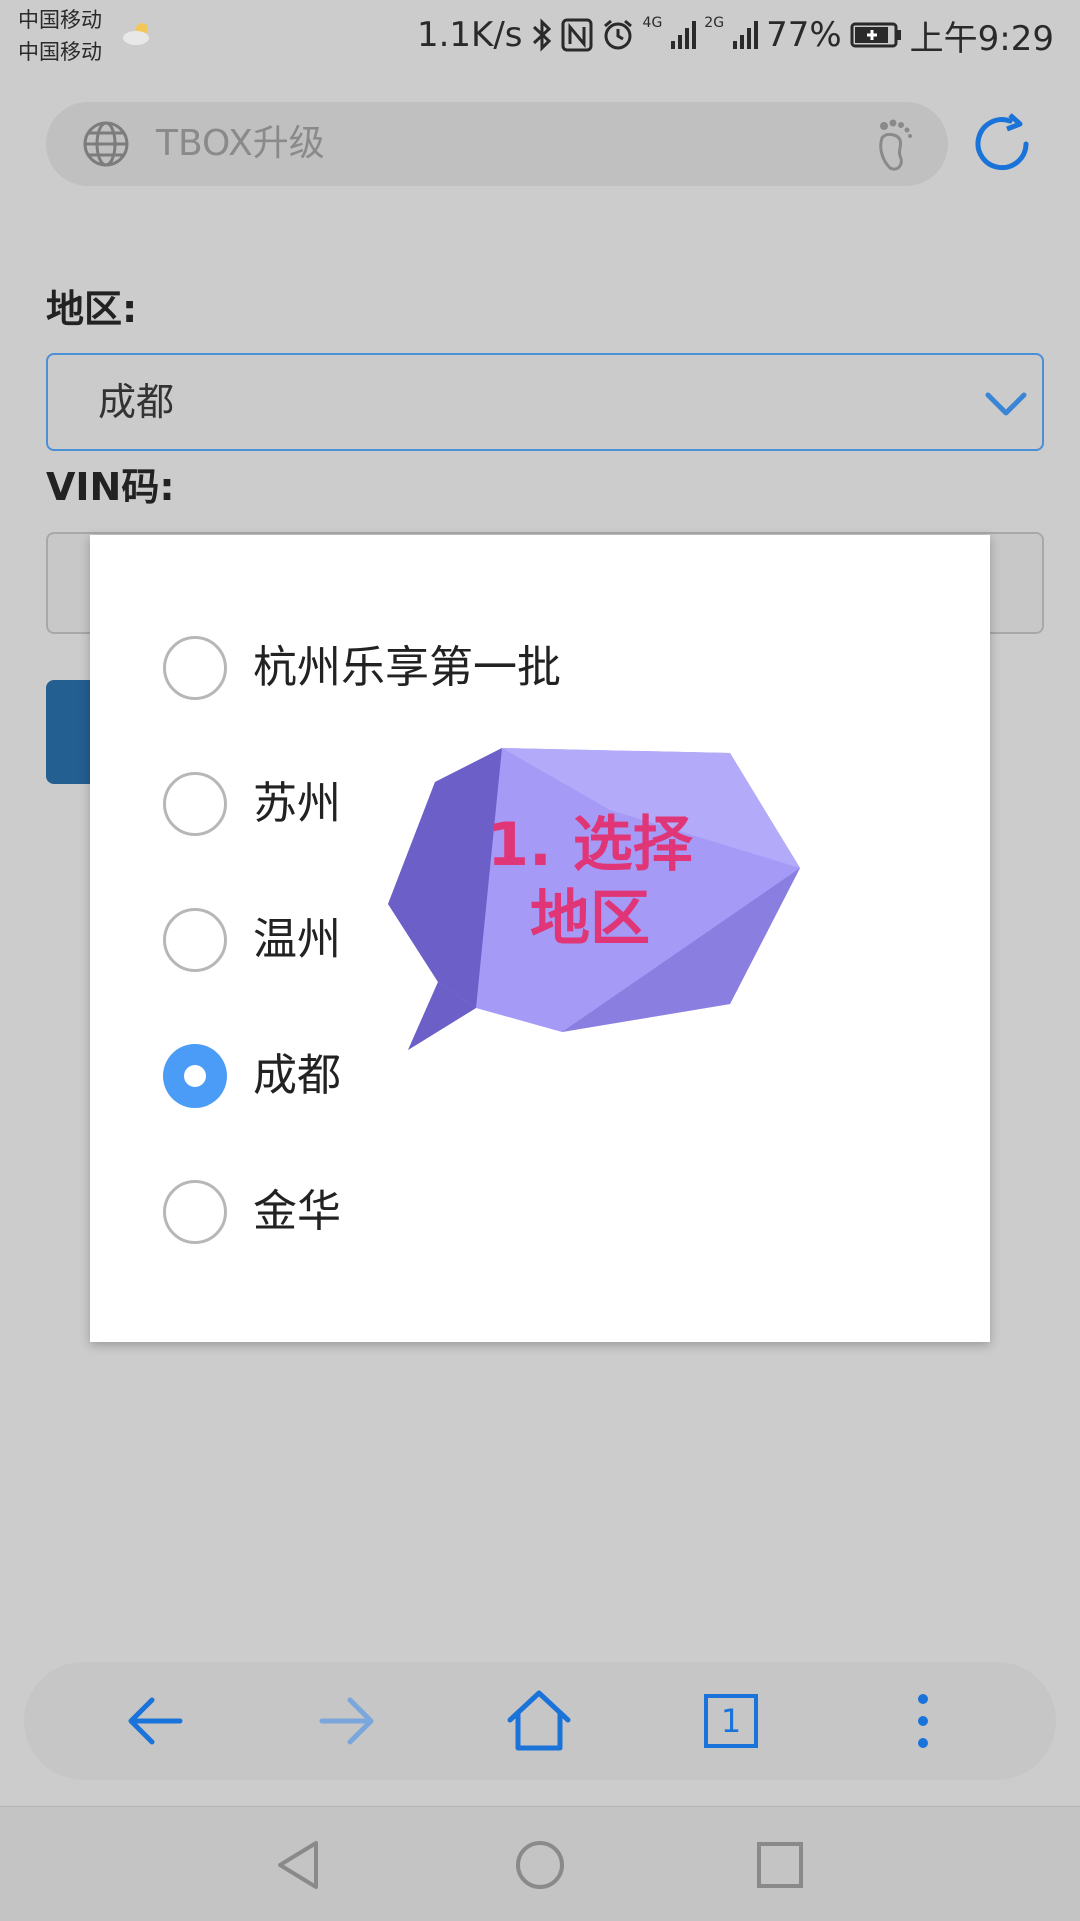  What do you see at coordinates (577, 35) in the screenshot?
I see `nfc-icon` at bounding box center [577, 35].